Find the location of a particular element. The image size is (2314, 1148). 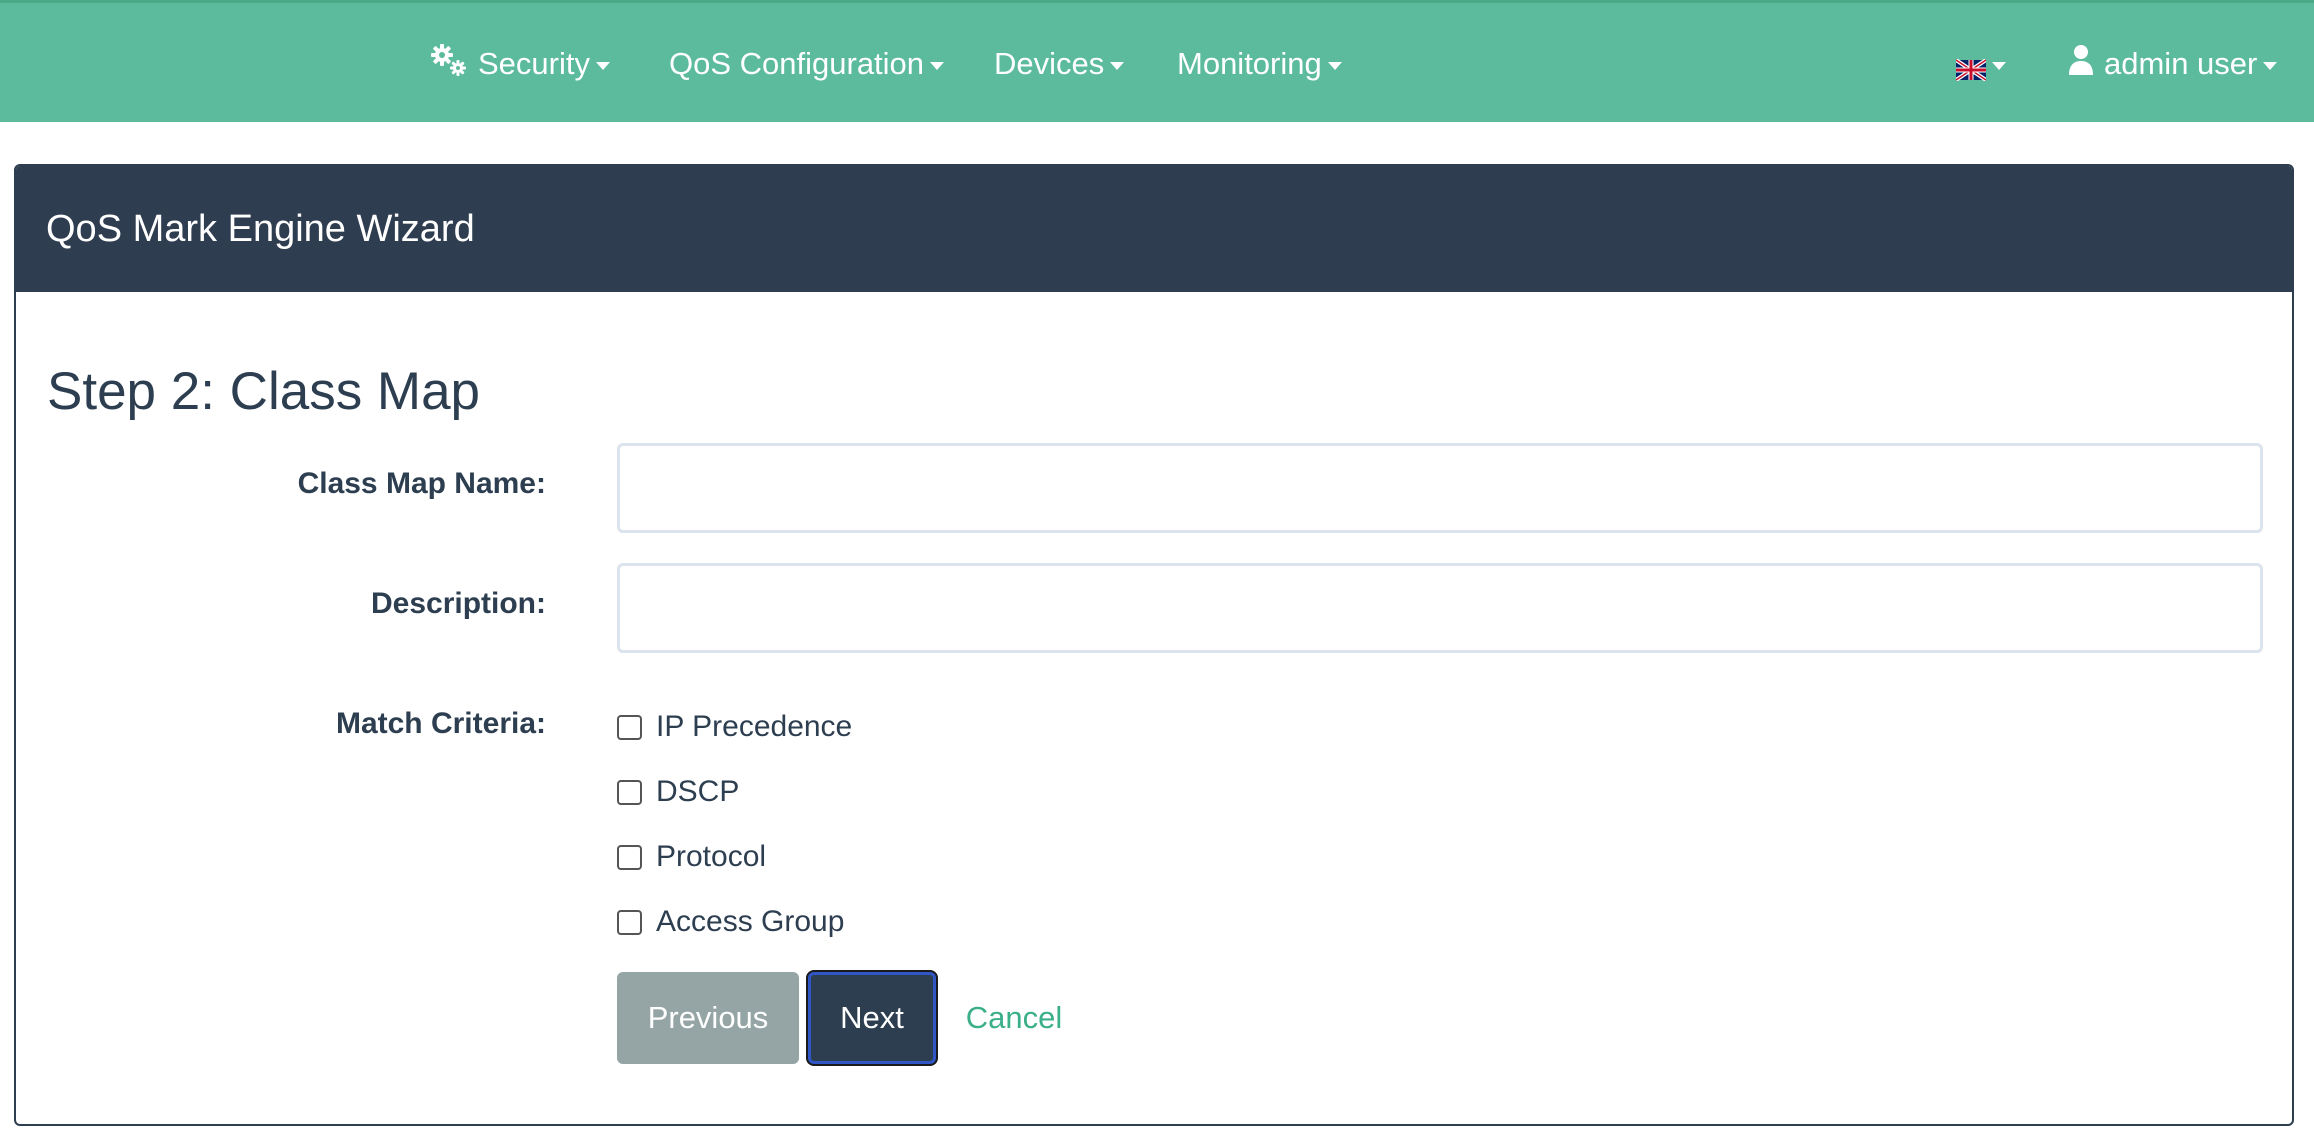

wizard-title: QoS Mark Engine Wizard is located at coordinates (260, 228).